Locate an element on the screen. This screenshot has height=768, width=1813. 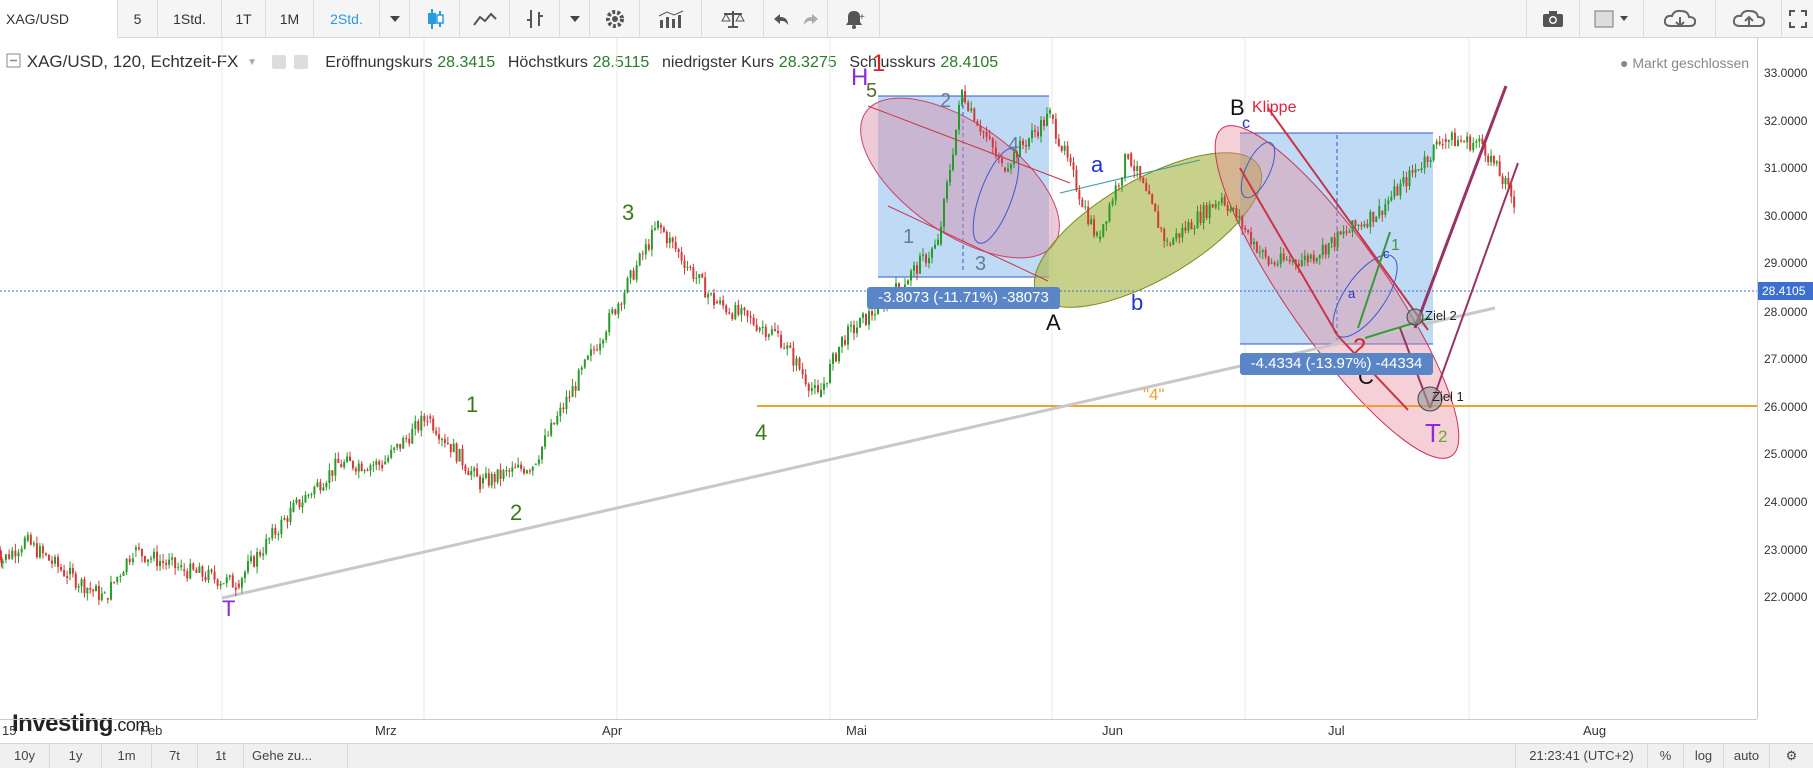
fullscreen-icon is located at coordinates (1797, 19).